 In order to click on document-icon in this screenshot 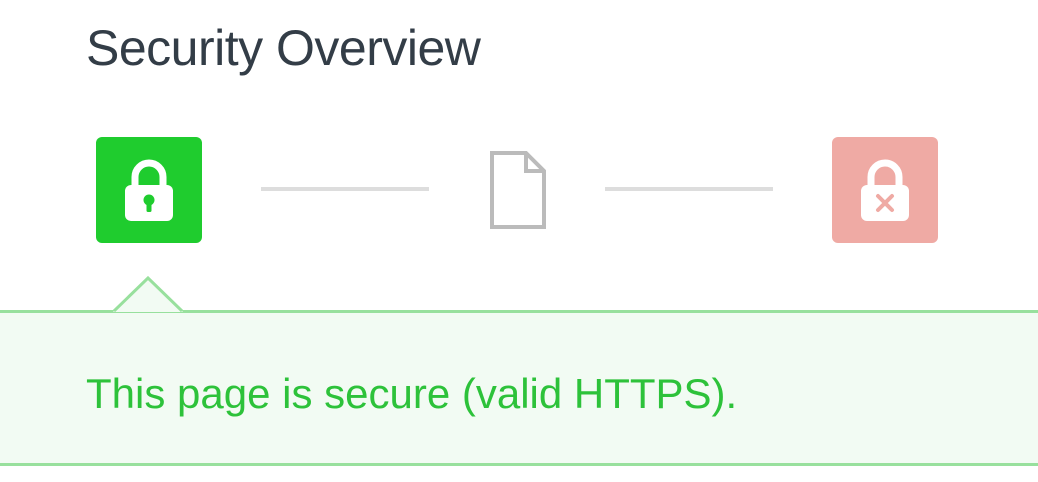, I will do `click(518, 190)`.